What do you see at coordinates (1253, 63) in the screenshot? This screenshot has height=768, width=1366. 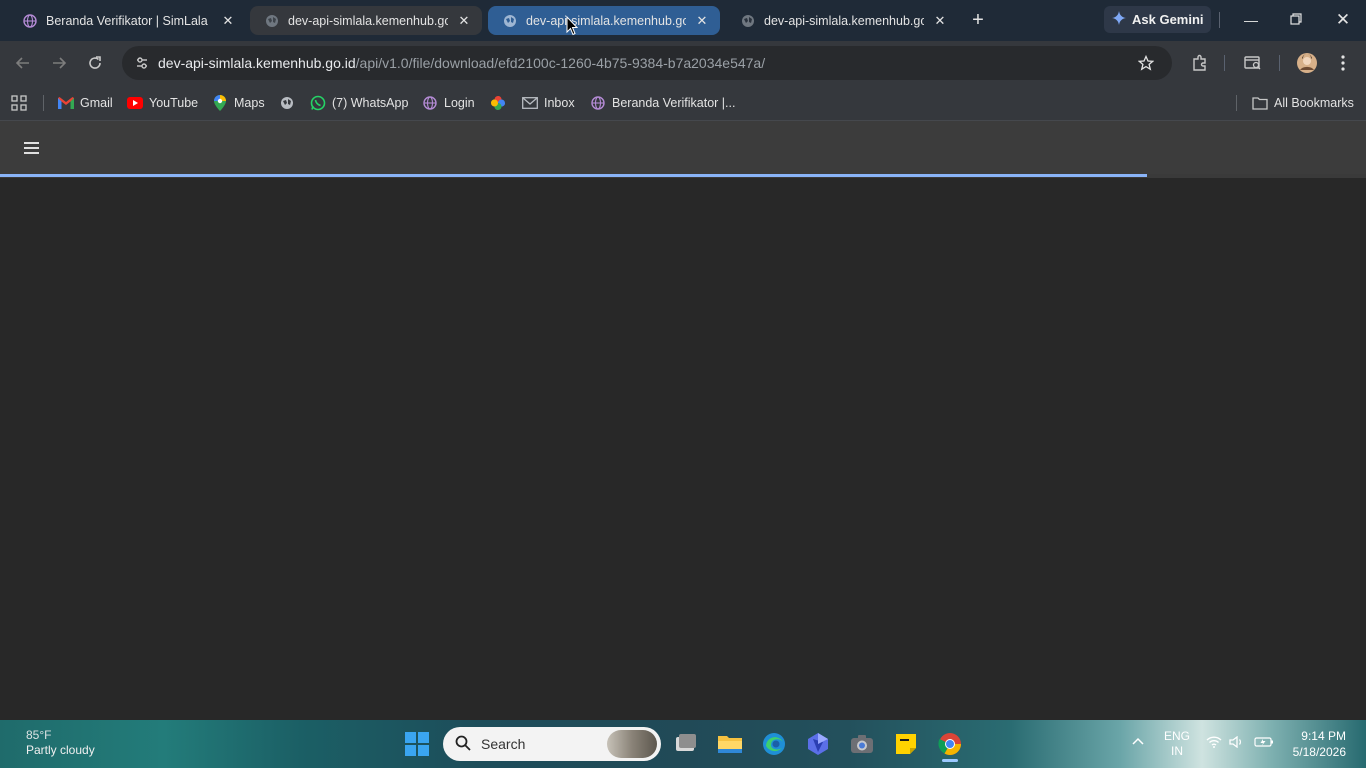 I see `tab-search-icon` at bounding box center [1253, 63].